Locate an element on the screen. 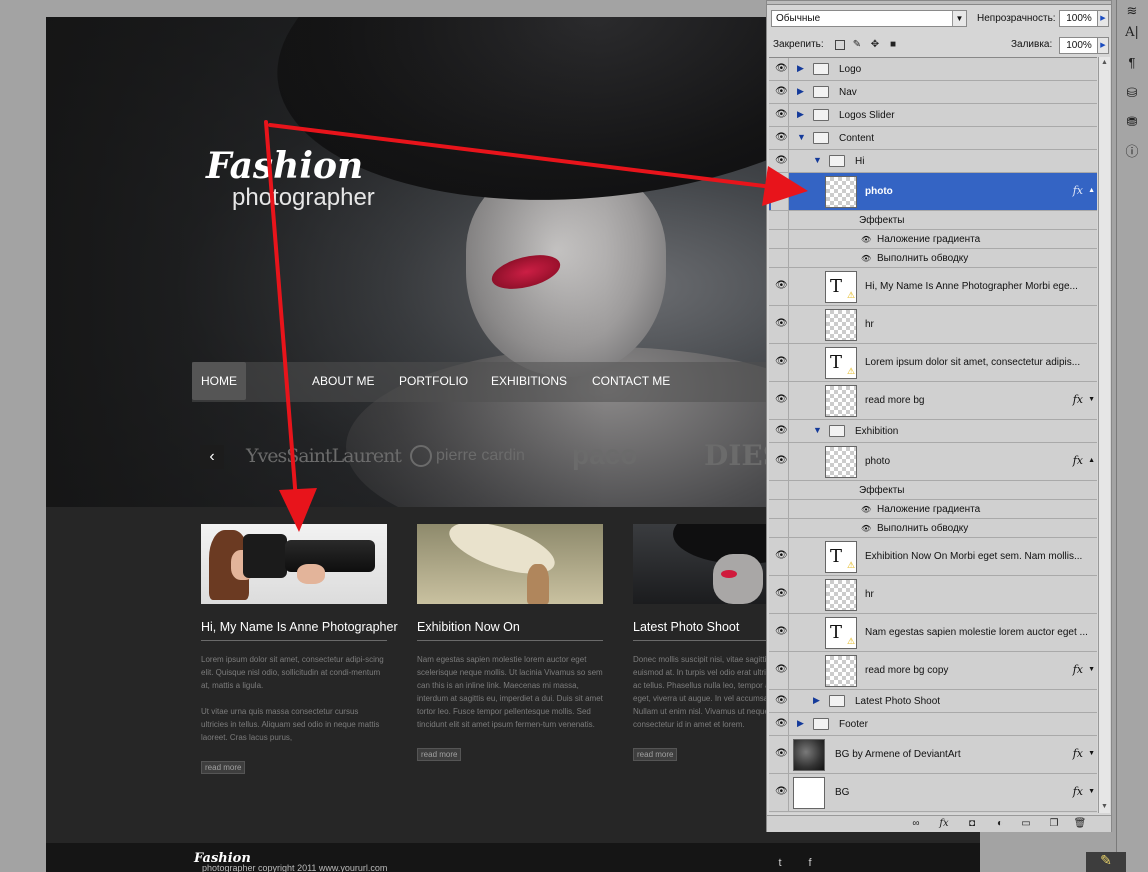  layer-row: 👁 ▼ Exhibition is located at coordinates (933, 431).